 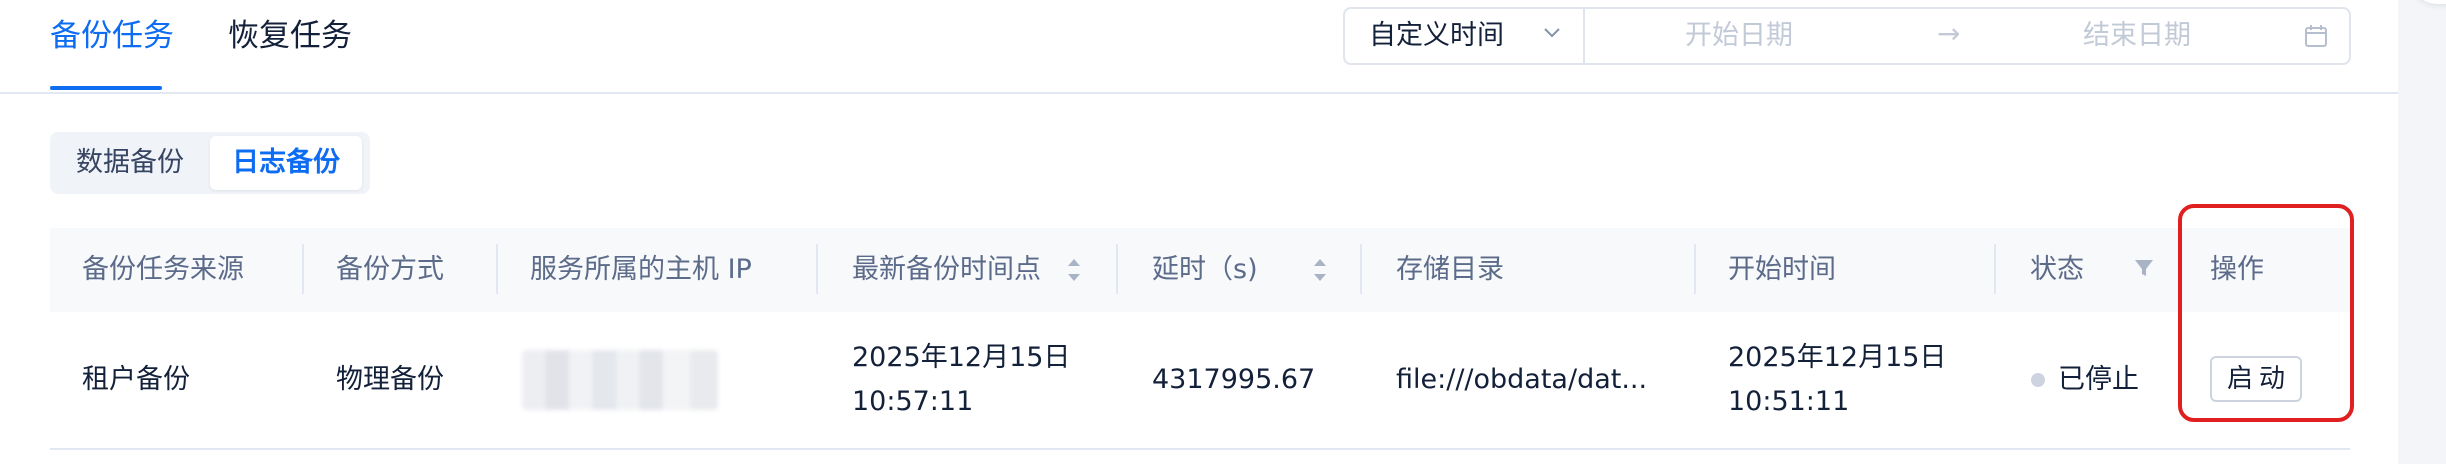 I want to click on column-header-latest-point: 最新备份时间点, so click(x=946, y=270).